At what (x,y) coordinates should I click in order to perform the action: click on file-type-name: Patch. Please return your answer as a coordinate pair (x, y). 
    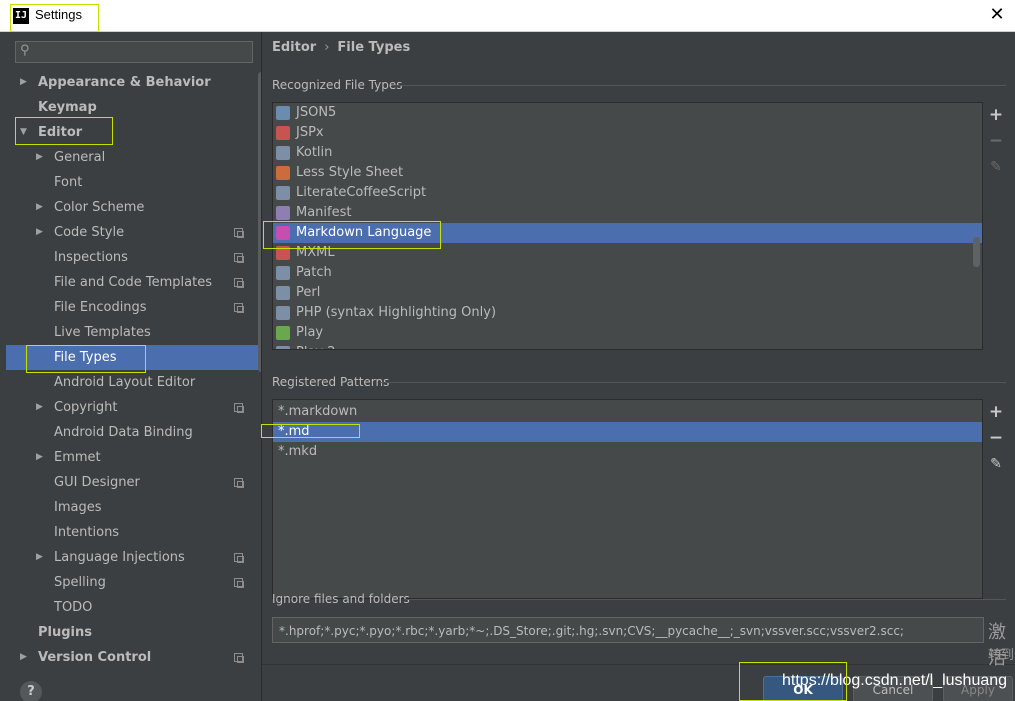
    Looking at the image, I should click on (314, 272).